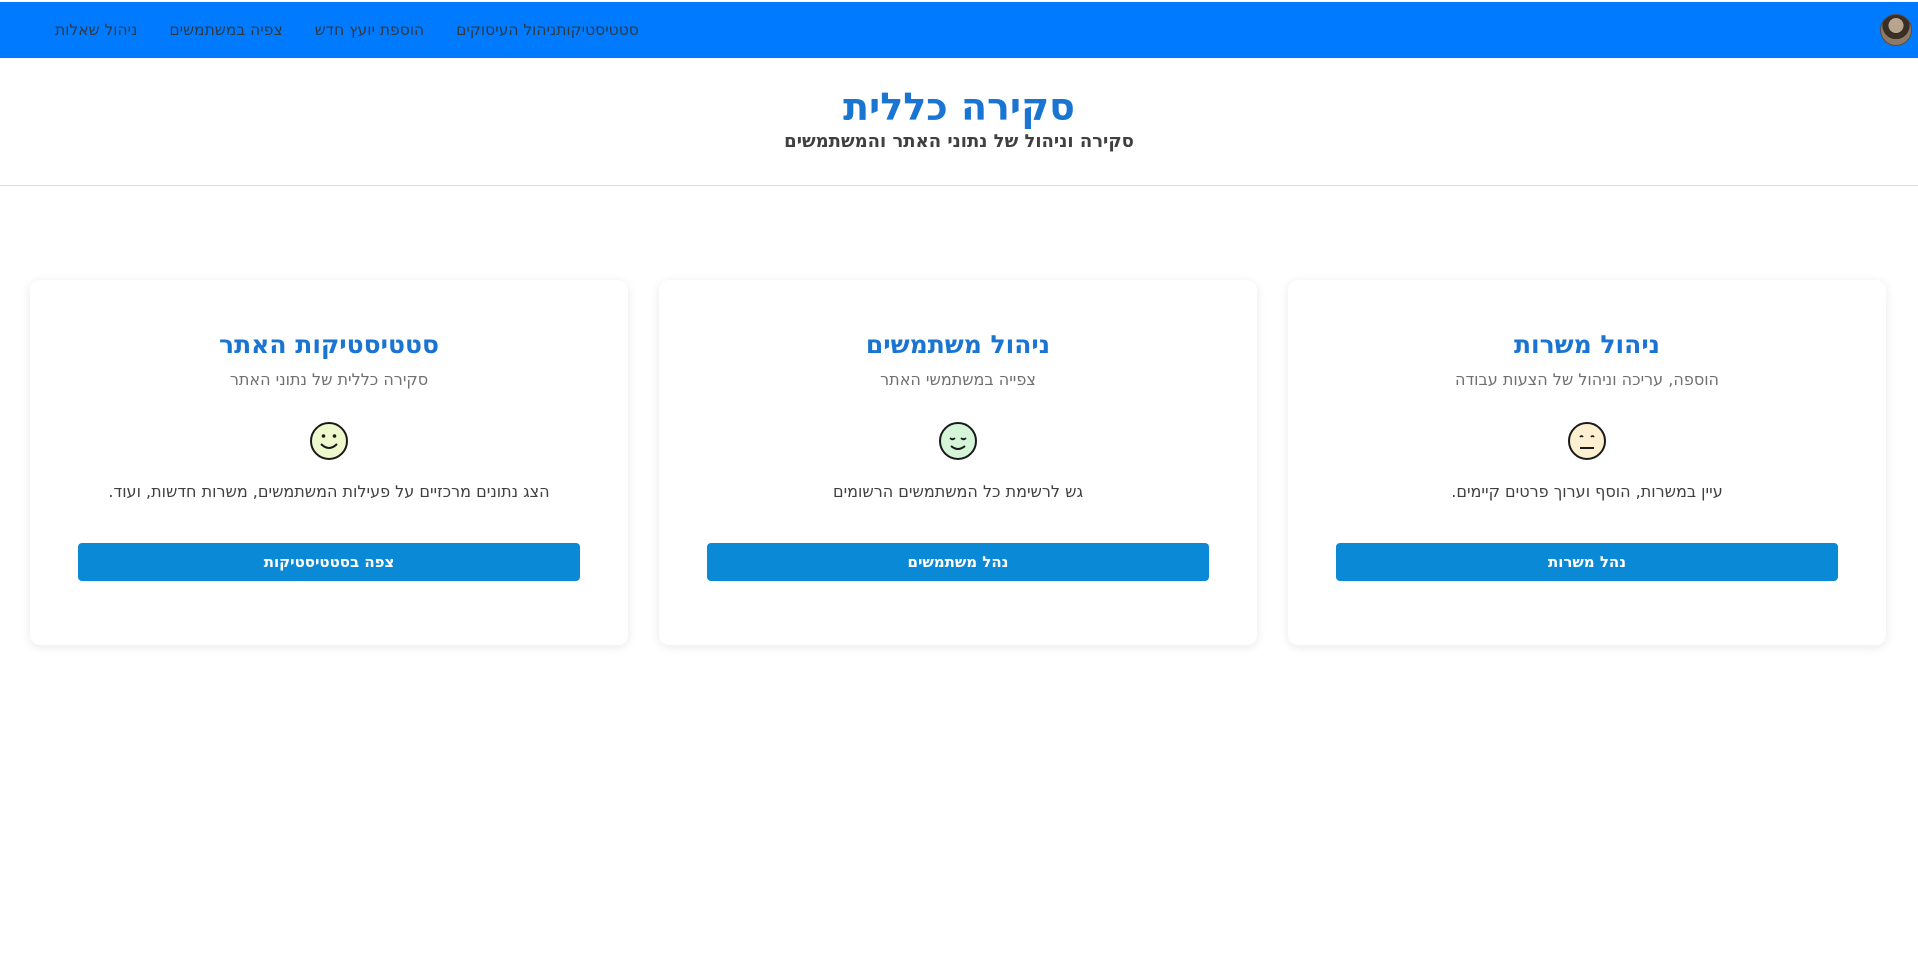 The width and height of the screenshot is (1918, 953). What do you see at coordinates (958, 441) in the screenshot?
I see `content-face-icon` at bounding box center [958, 441].